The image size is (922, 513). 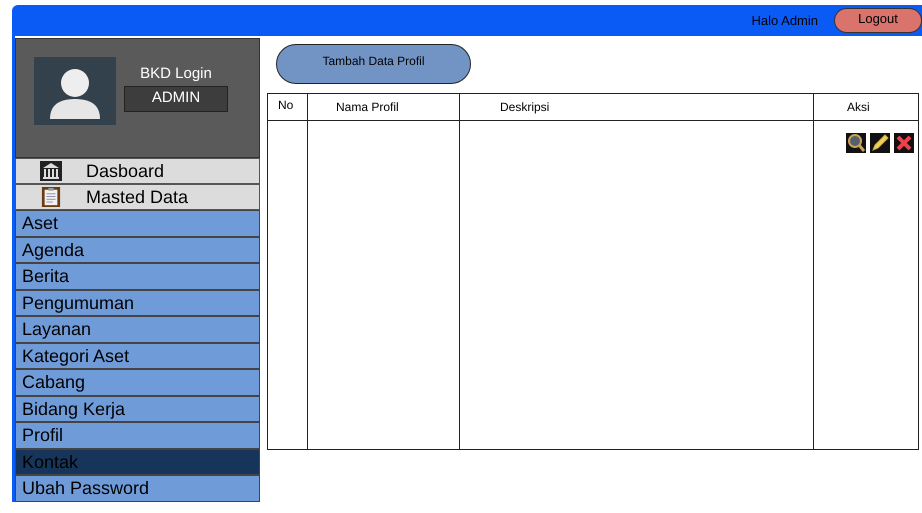 I want to click on menu-header: Dasboard, so click(x=137, y=171).